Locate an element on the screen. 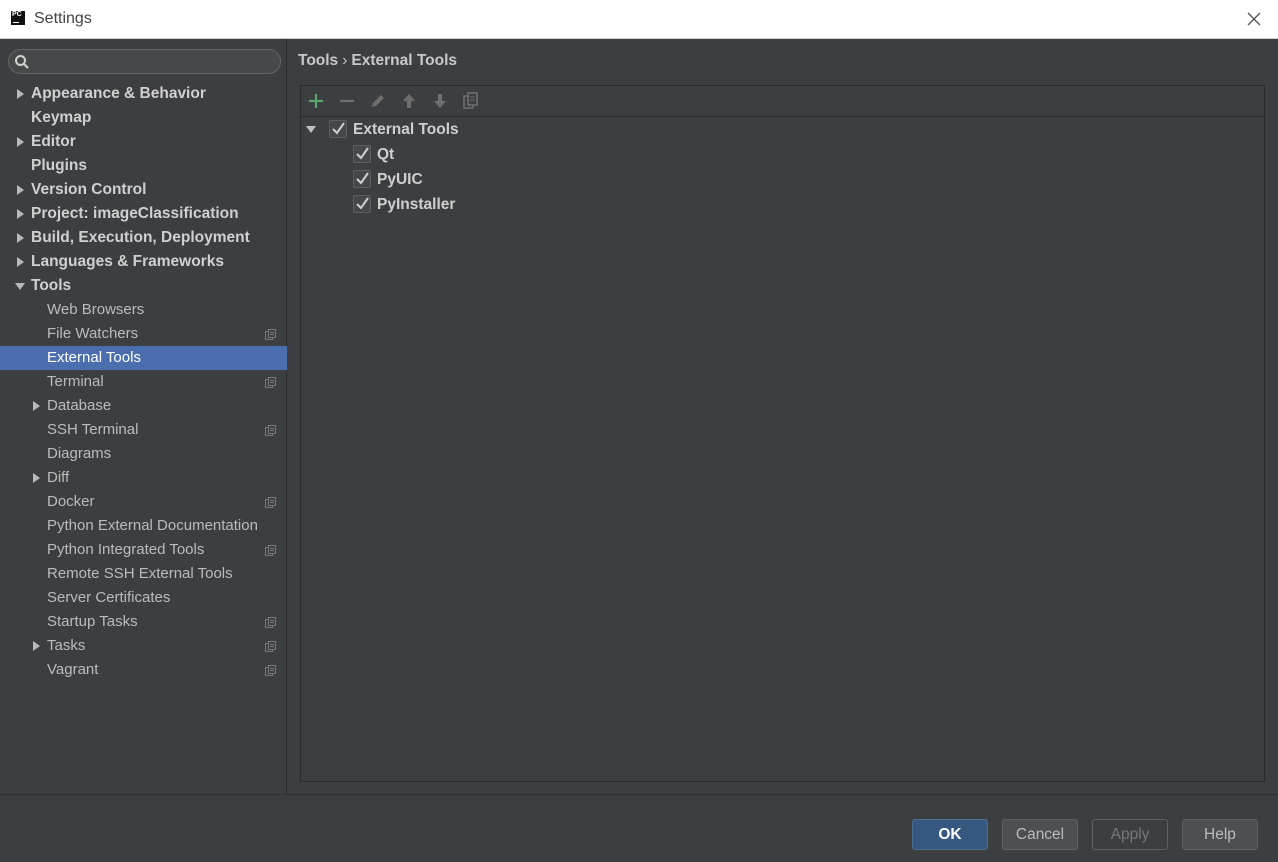 The height and width of the screenshot is (862, 1278). sidebar-item-label: Docker is located at coordinates (71, 501).